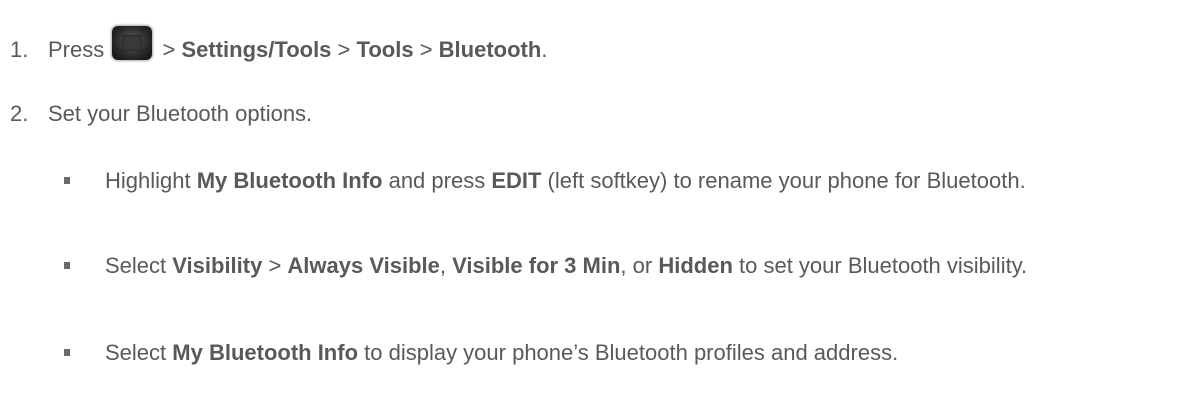 The height and width of the screenshot is (402, 1204). I want to click on menu-key-icon, so click(132, 43).